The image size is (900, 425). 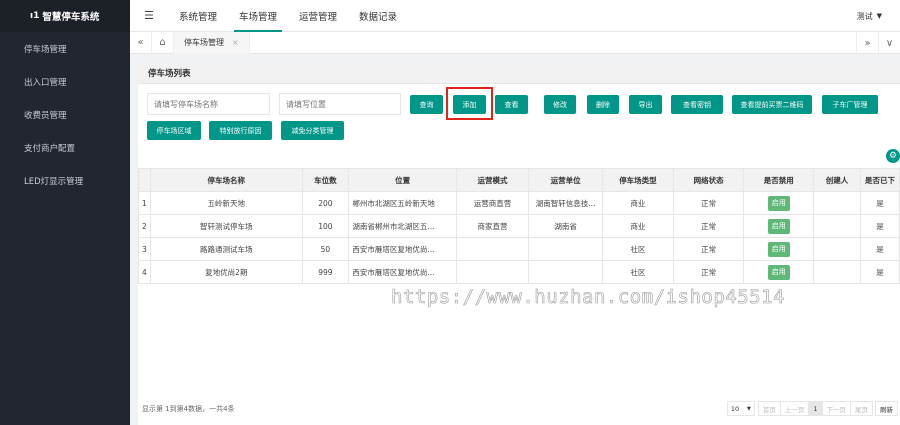 What do you see at coordinates (772, 104) in the screenshot?
I see `view-qr-button: 查看提前买票二维码` at bounding box center [772, 104].